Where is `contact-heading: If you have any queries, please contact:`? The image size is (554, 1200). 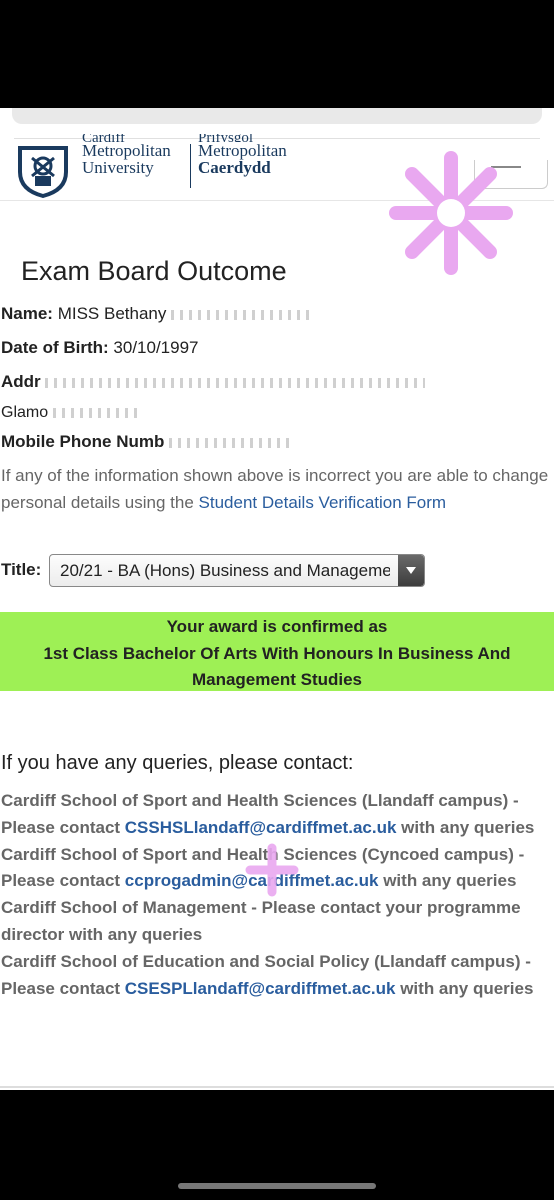
contact-heading: If you have any queries, please contact: is located at coordinates (177, 763).